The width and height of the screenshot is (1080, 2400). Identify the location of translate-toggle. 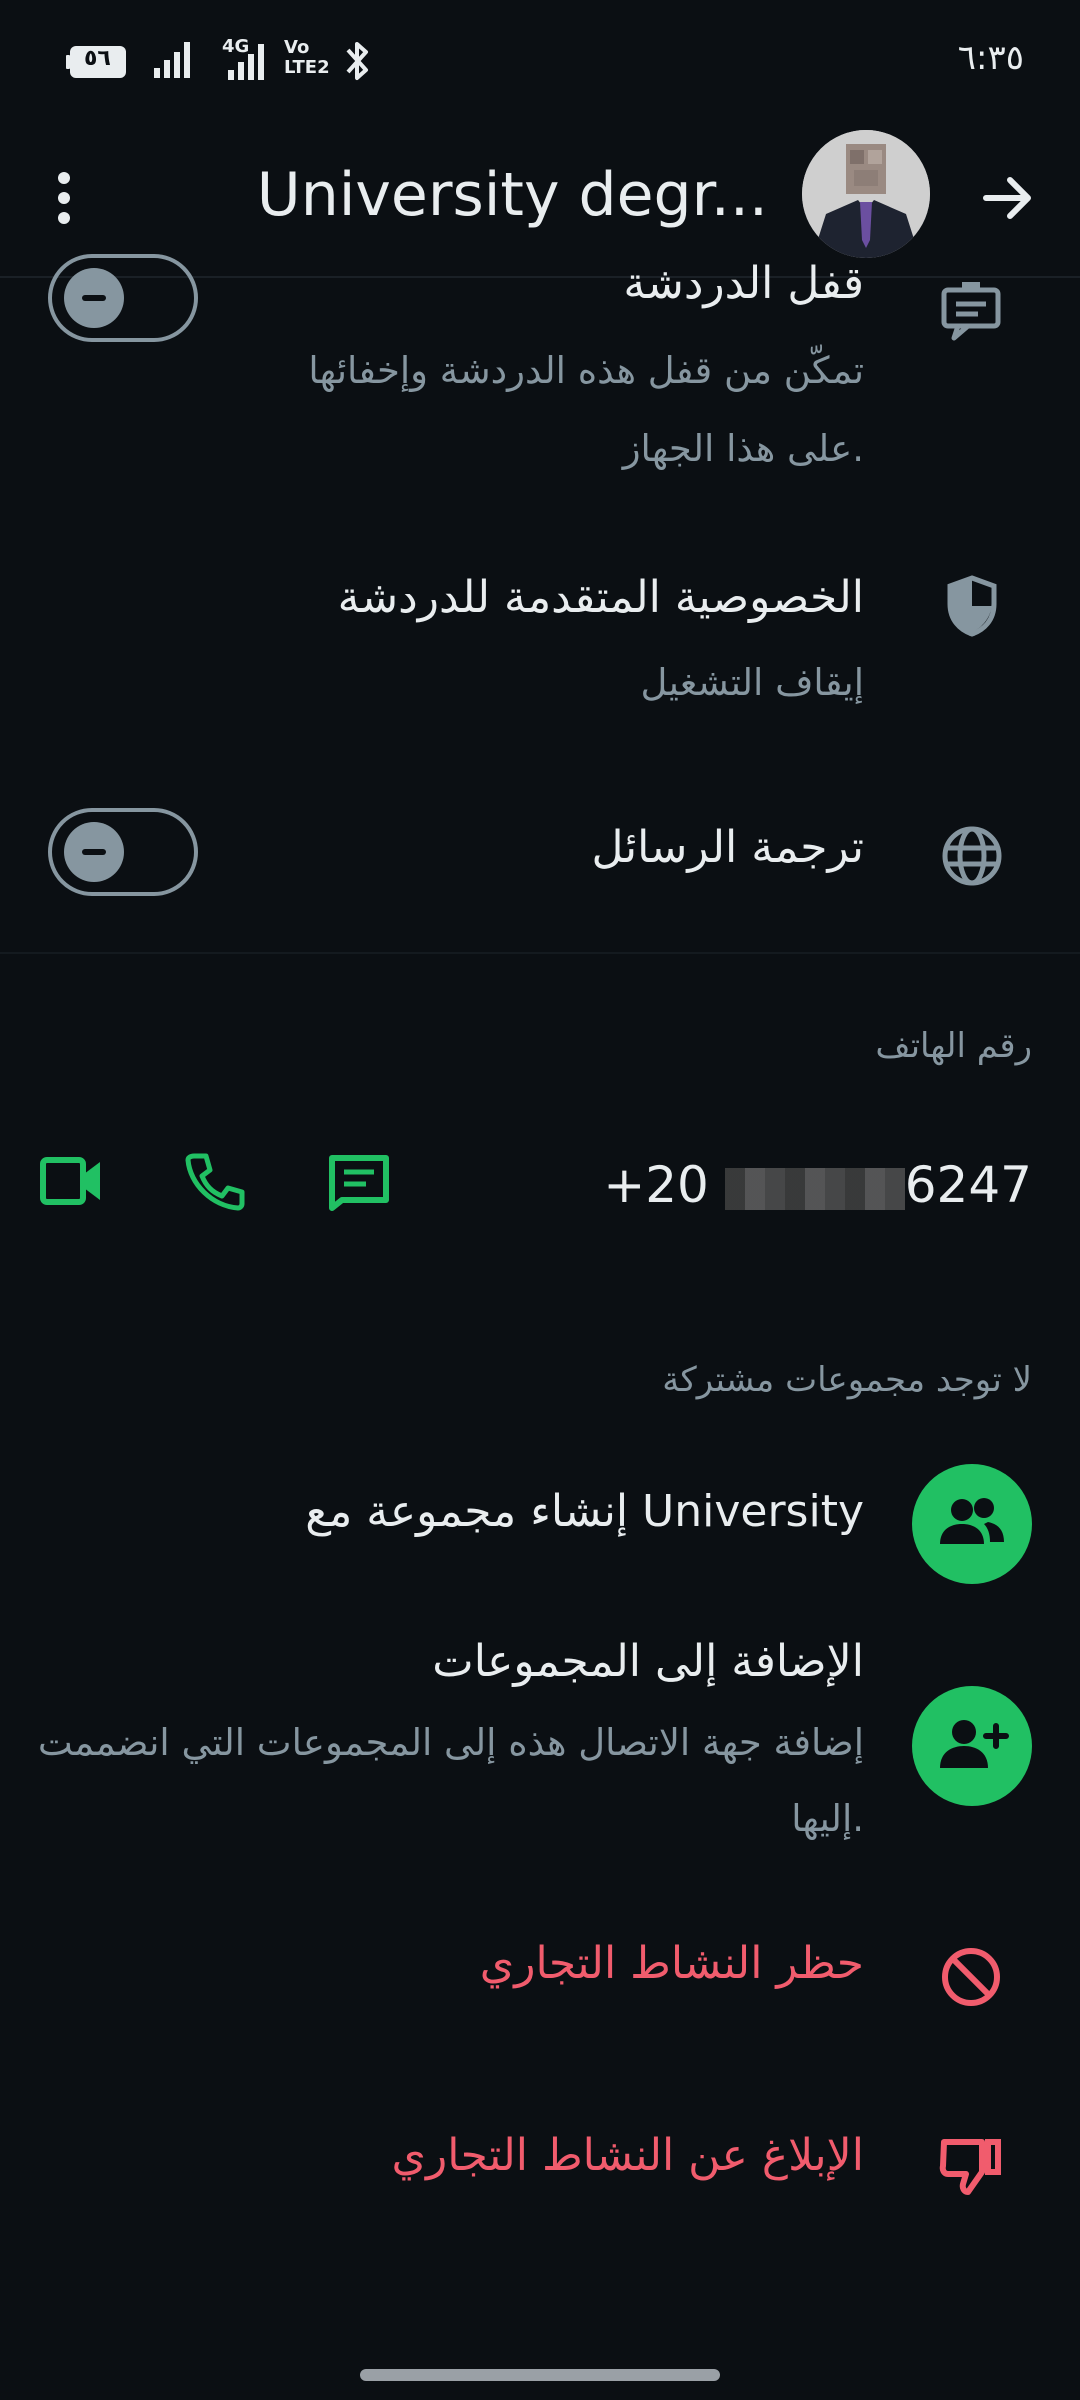
(123, 852).